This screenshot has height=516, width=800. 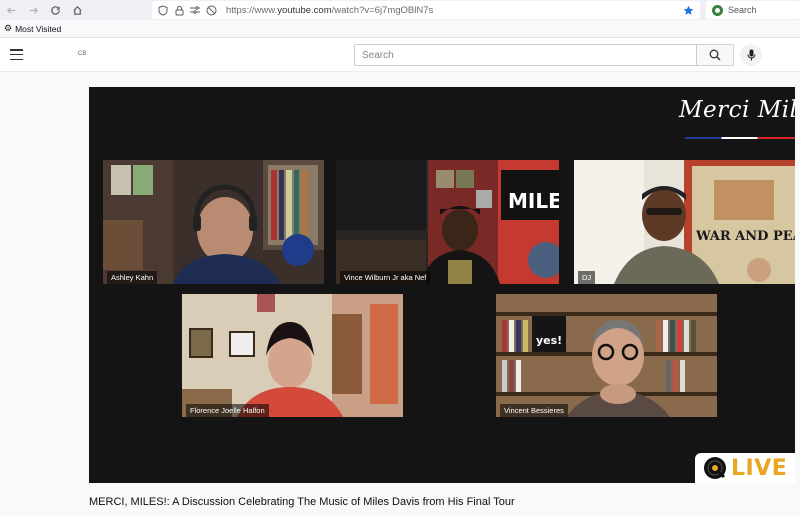 What do you see at coordinates (16, 54) in the screenshot?
I see `menu-icon` at bounding box center [16, 54].